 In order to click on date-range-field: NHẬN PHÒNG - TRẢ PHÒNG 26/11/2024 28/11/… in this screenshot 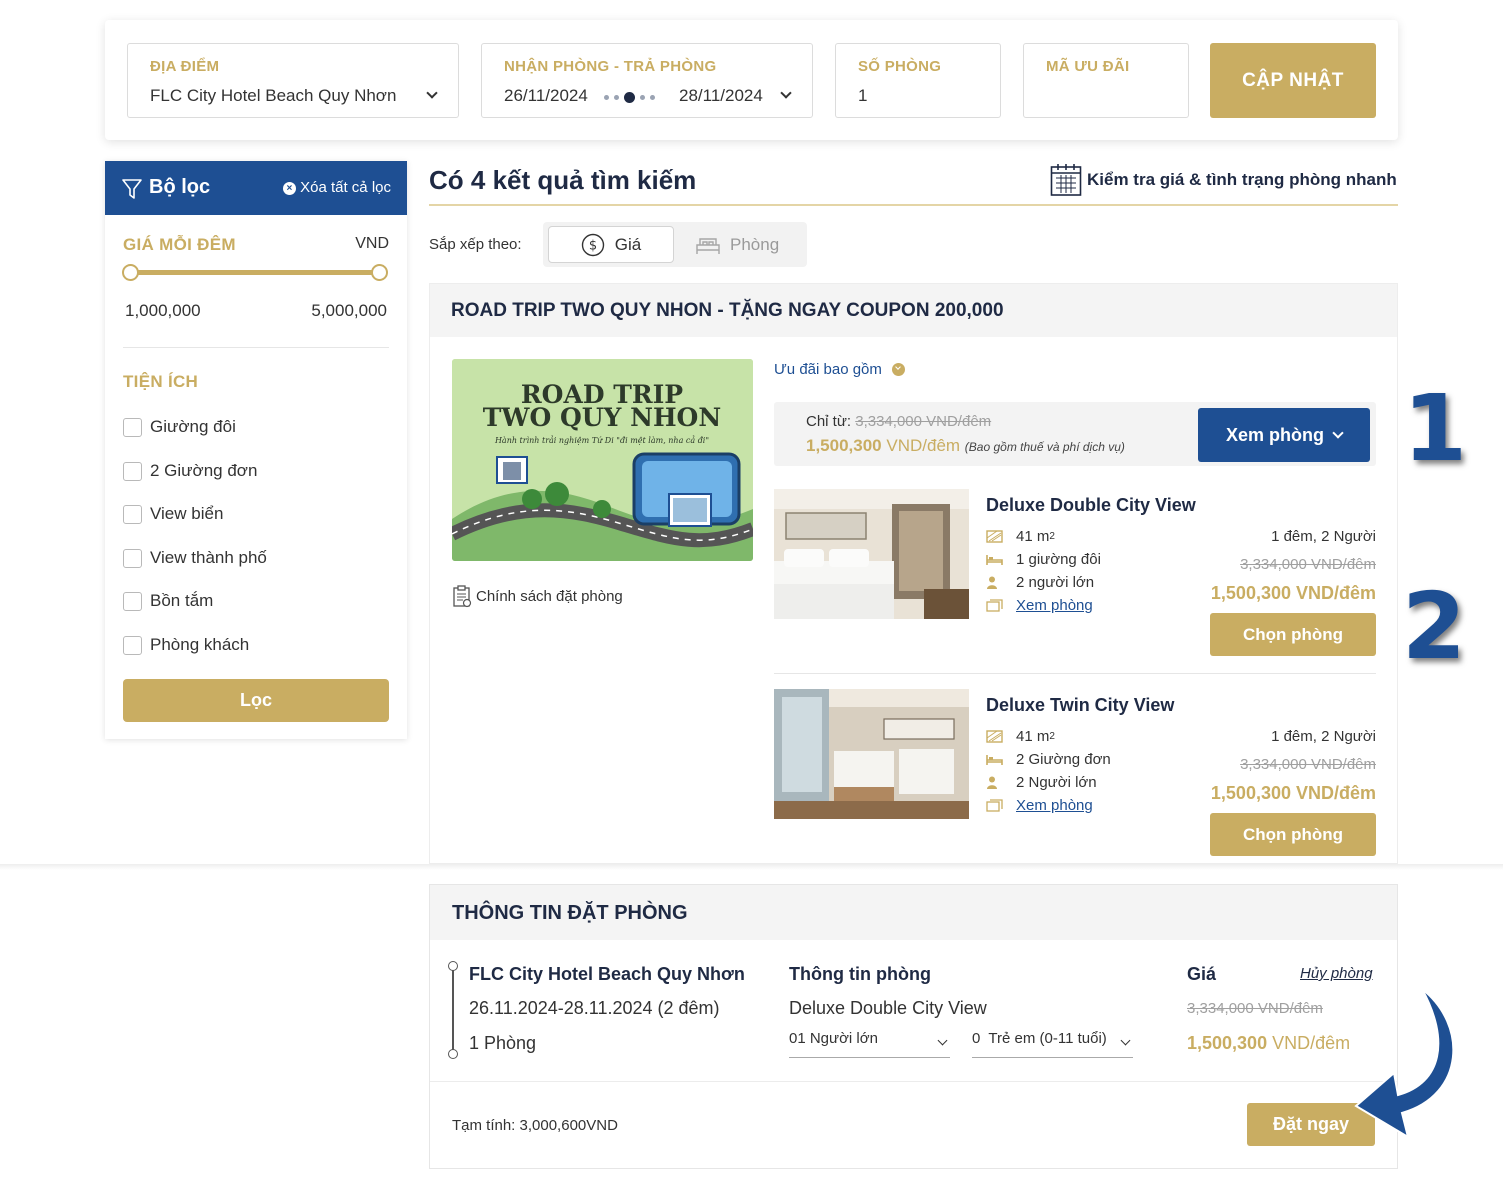, I will do `click(647, 80)`.